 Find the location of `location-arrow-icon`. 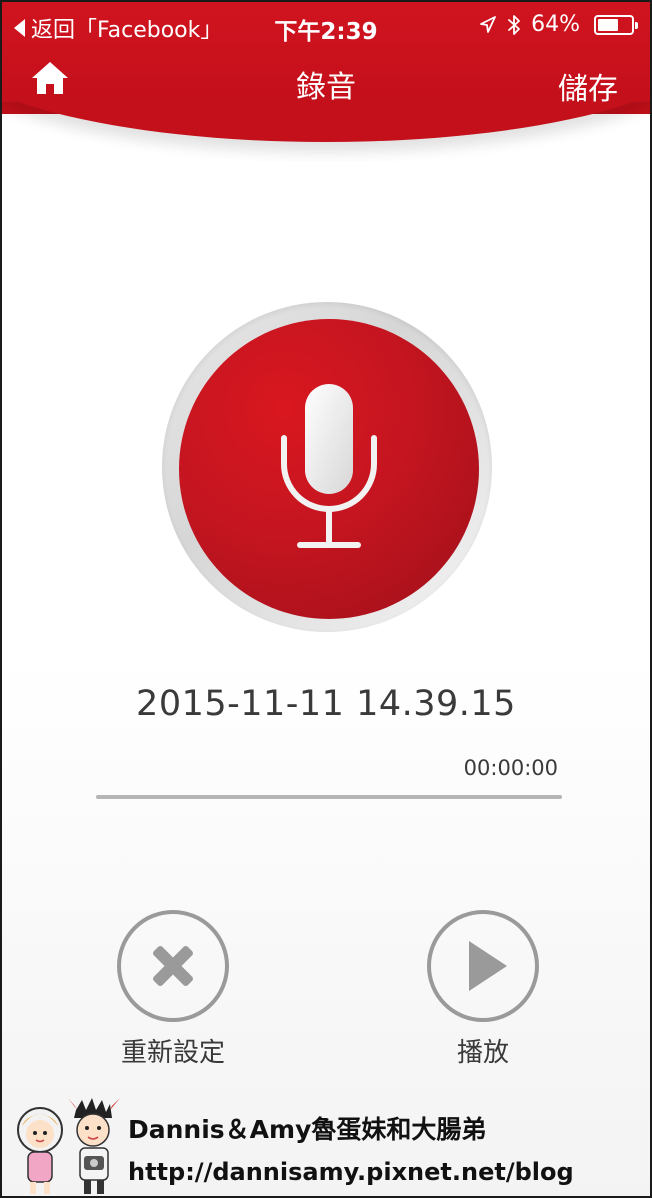

location-arrow-icon is located at coordinates (488, 24).